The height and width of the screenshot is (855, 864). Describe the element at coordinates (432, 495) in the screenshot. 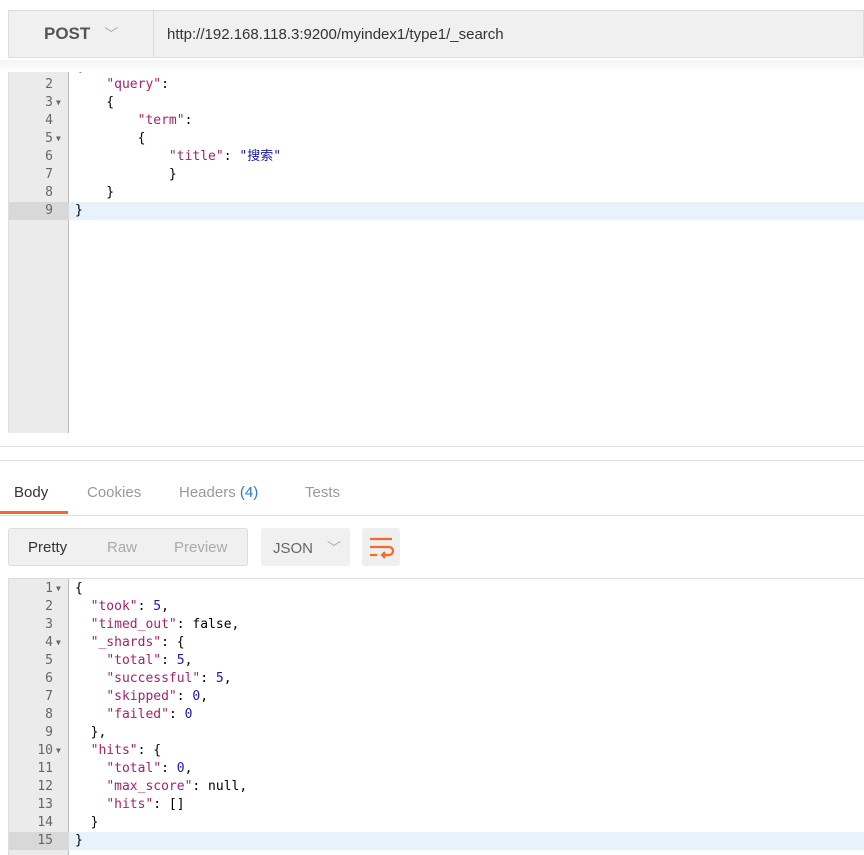

I see `response-tabs: Body Cookies Headers (4) Tests` at that location.